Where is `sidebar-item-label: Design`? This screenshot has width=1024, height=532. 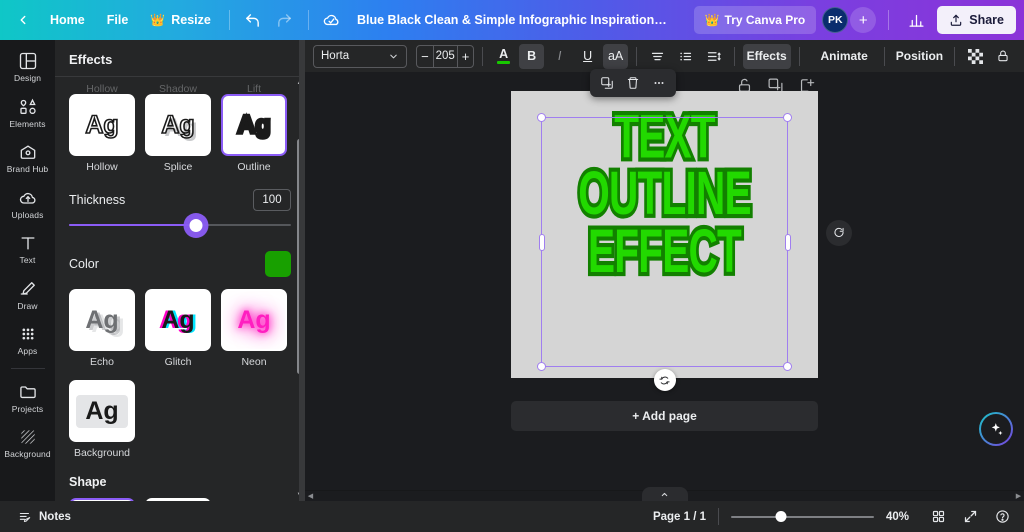 sidebar-item-label: Design is located at coordinates (27, 78).